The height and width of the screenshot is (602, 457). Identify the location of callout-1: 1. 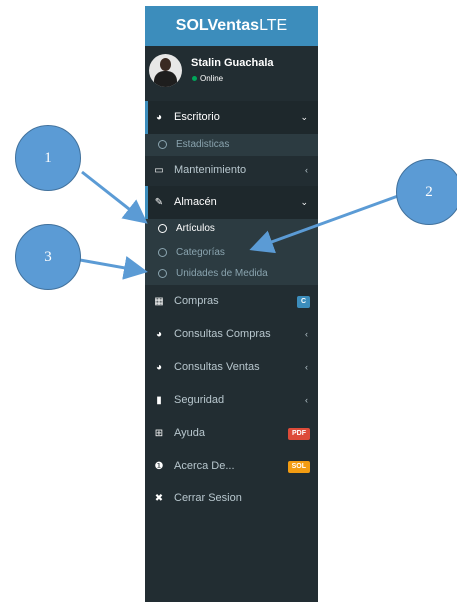
(48, 158).